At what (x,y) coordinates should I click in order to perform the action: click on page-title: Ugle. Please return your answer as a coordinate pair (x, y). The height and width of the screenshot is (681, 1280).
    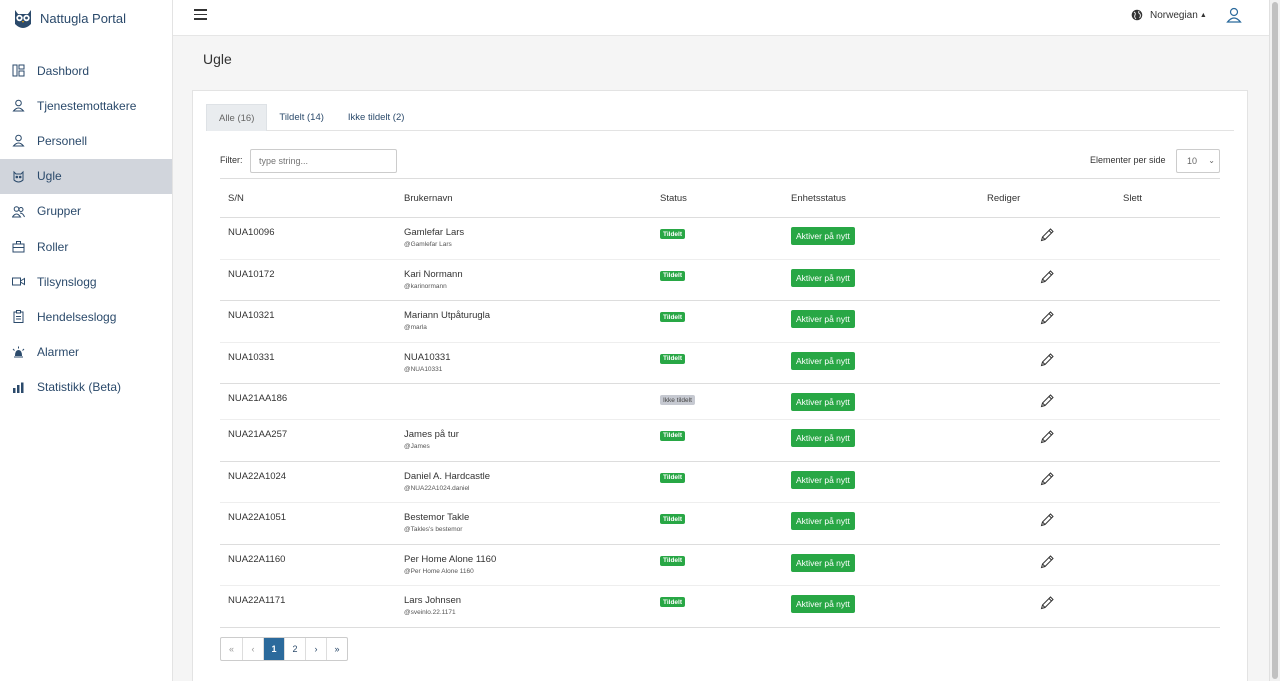
    Looking at the image, I should click on (217, 59).